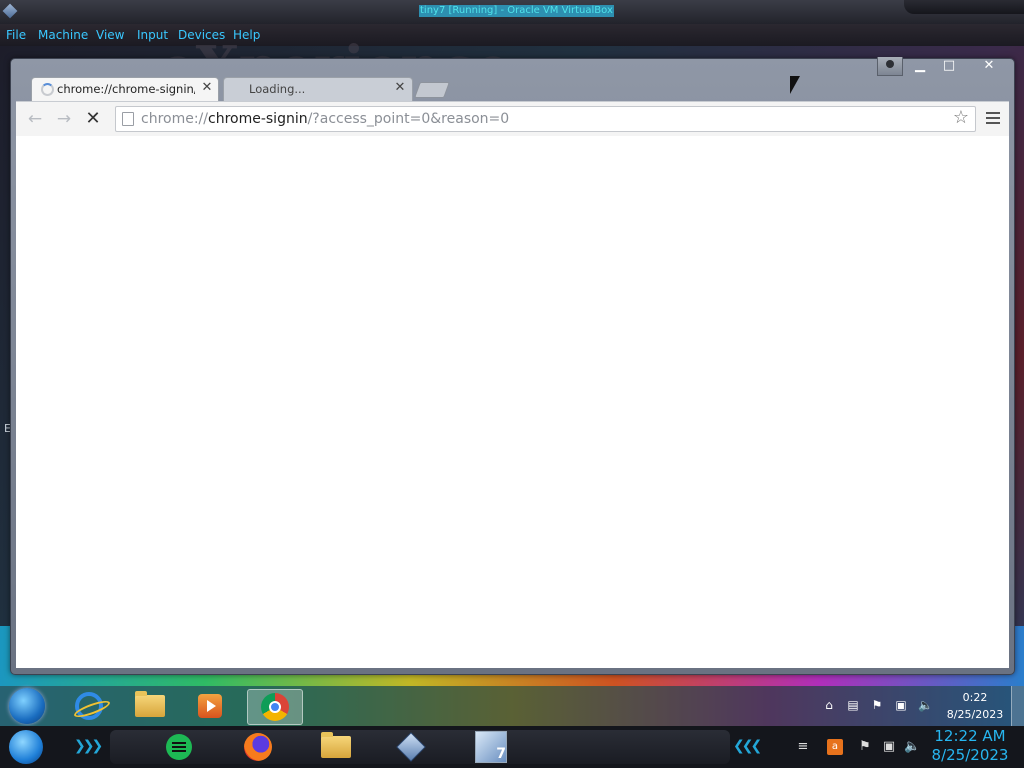 The height and width of the screenshot is (768, 1024). I want to click on guest-taskbar: ⌂ ▤ ⚑ ▣ 🔈 0:22 8/25/2023, so click(512, 706).